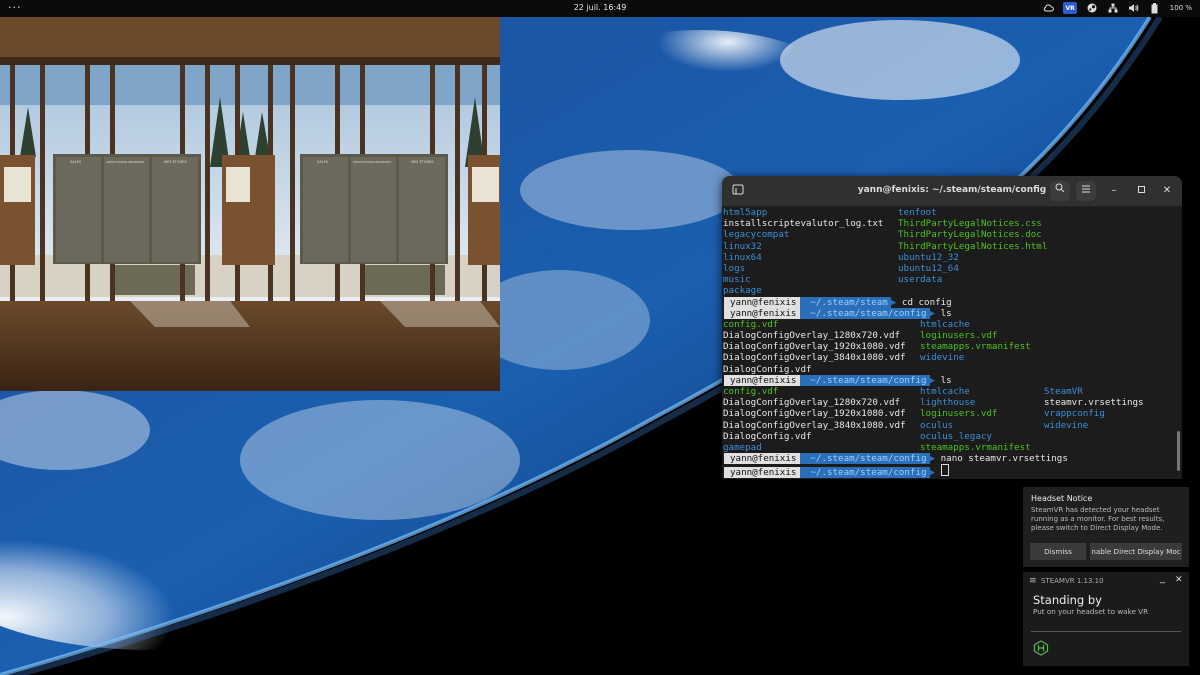  Describe the element at coordinates (1106, 631) in the screenshot. I see `divider` at that location.